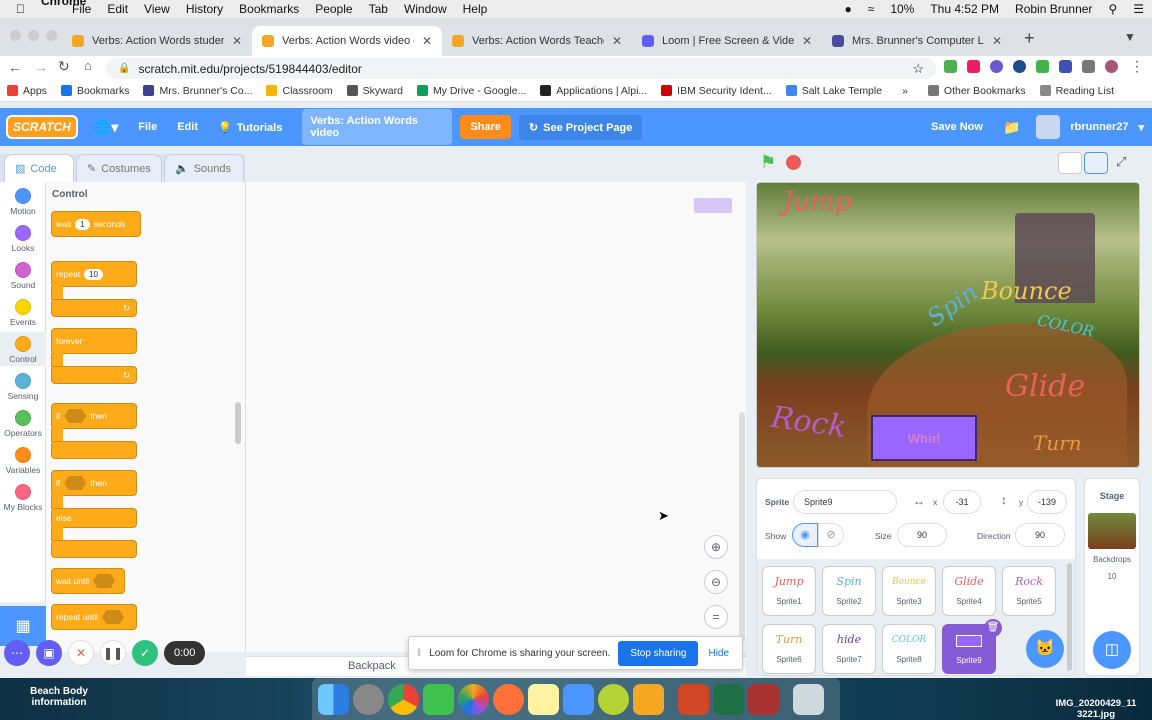 The image size is (1152, 720). Describe the element at coordinates (763, 699) in the screenshot. I see `dictionary-icon` at that location.